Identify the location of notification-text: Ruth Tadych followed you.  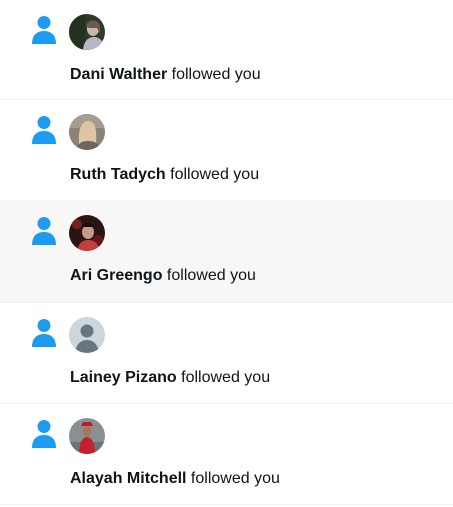
(164, 175).